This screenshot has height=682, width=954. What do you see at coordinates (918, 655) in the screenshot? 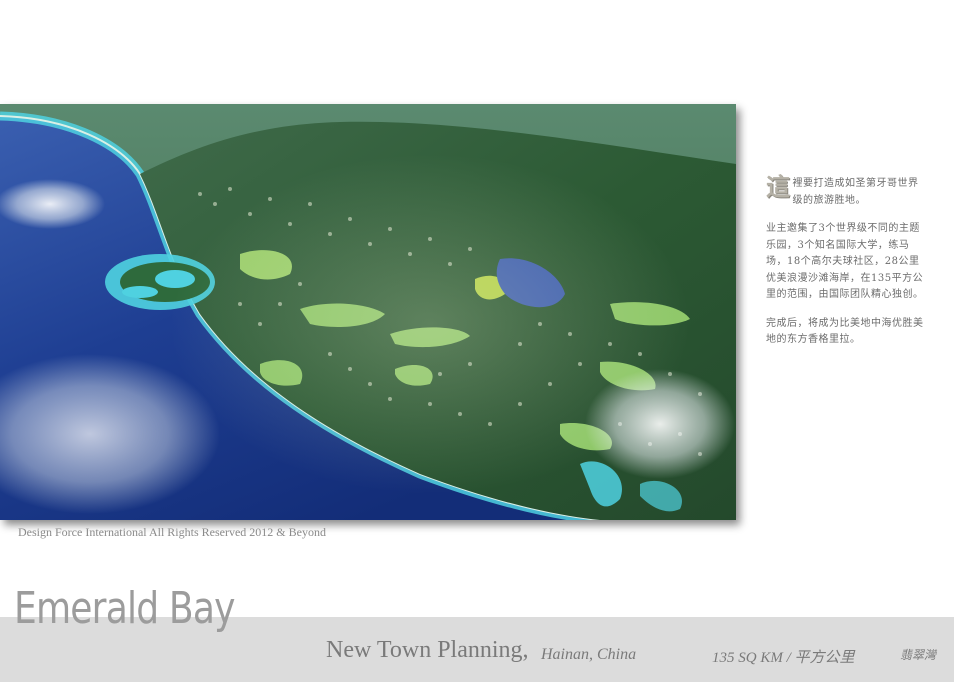
I see `project-name-chinese: 翡翠灣` at bounding box center [918, 655].